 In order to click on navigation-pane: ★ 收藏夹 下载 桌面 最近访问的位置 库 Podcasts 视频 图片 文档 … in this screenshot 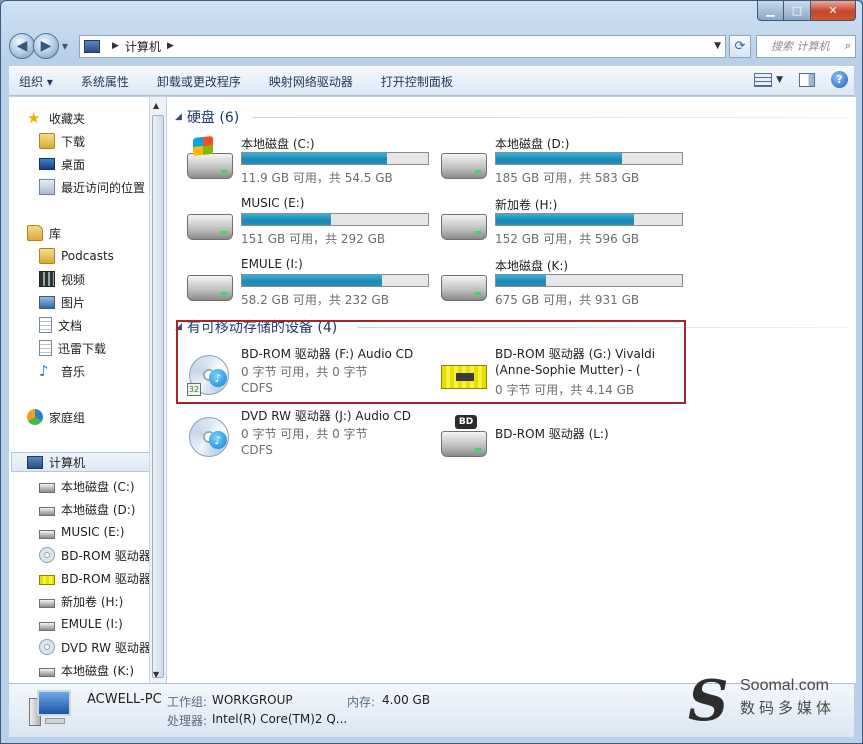, I will do `click(83, 390)`.